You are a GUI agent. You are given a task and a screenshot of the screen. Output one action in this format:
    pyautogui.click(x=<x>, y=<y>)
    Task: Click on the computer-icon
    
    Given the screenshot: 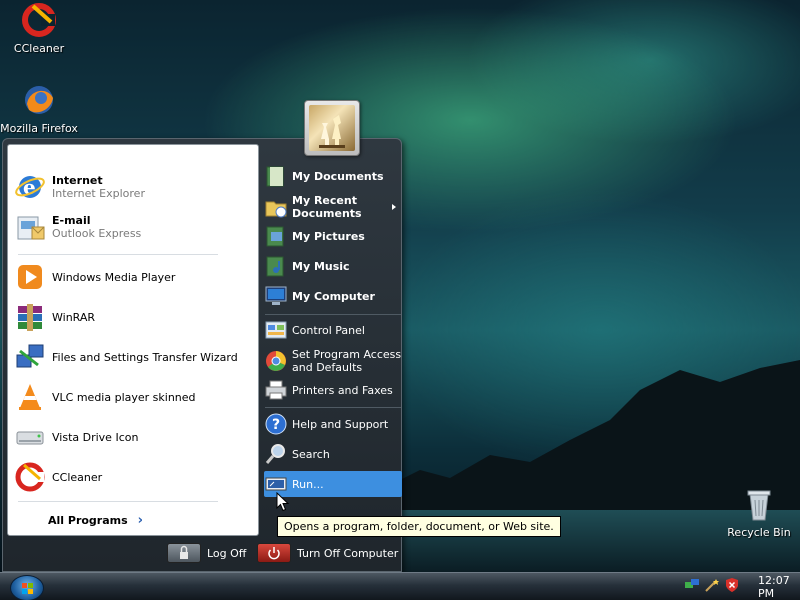 What is the action you would take?
    pyautogui.click(x=276, y=296)
    